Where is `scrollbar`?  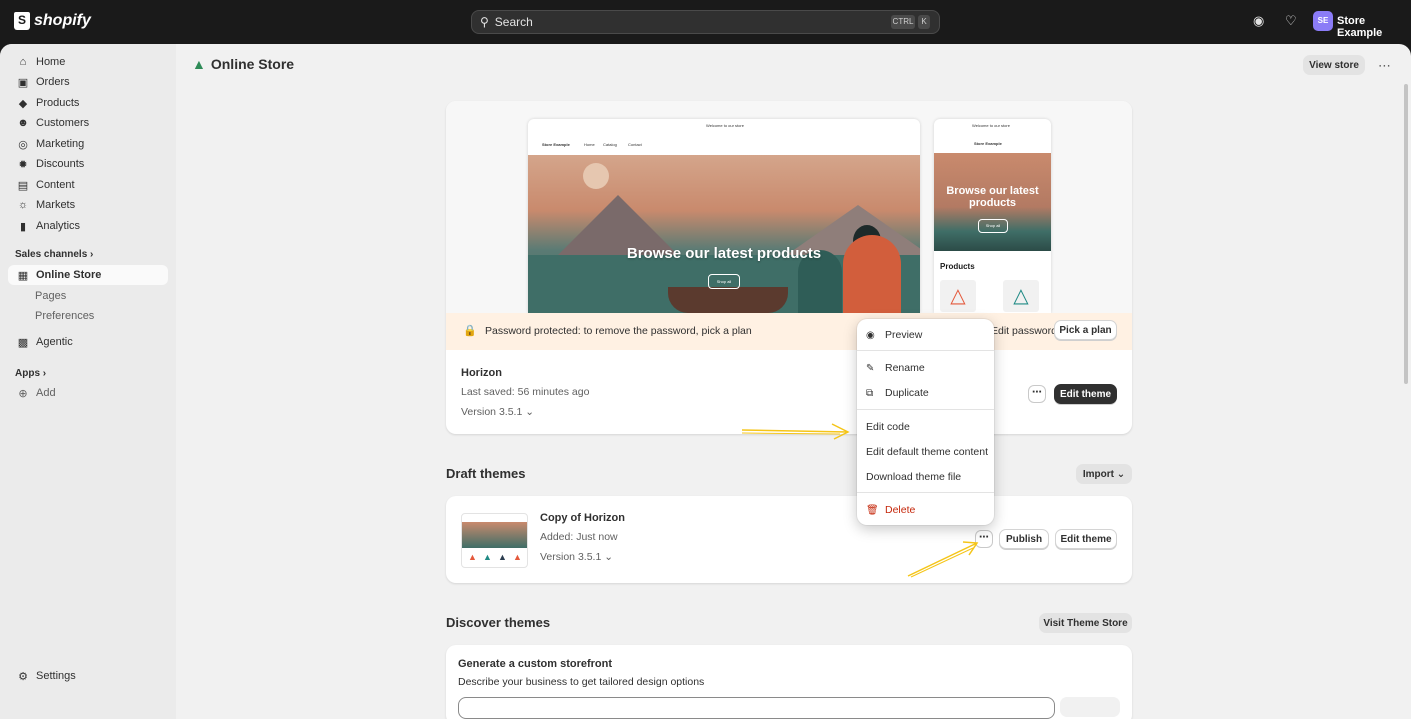 scrollbar is located at coordinates (1406, 234).